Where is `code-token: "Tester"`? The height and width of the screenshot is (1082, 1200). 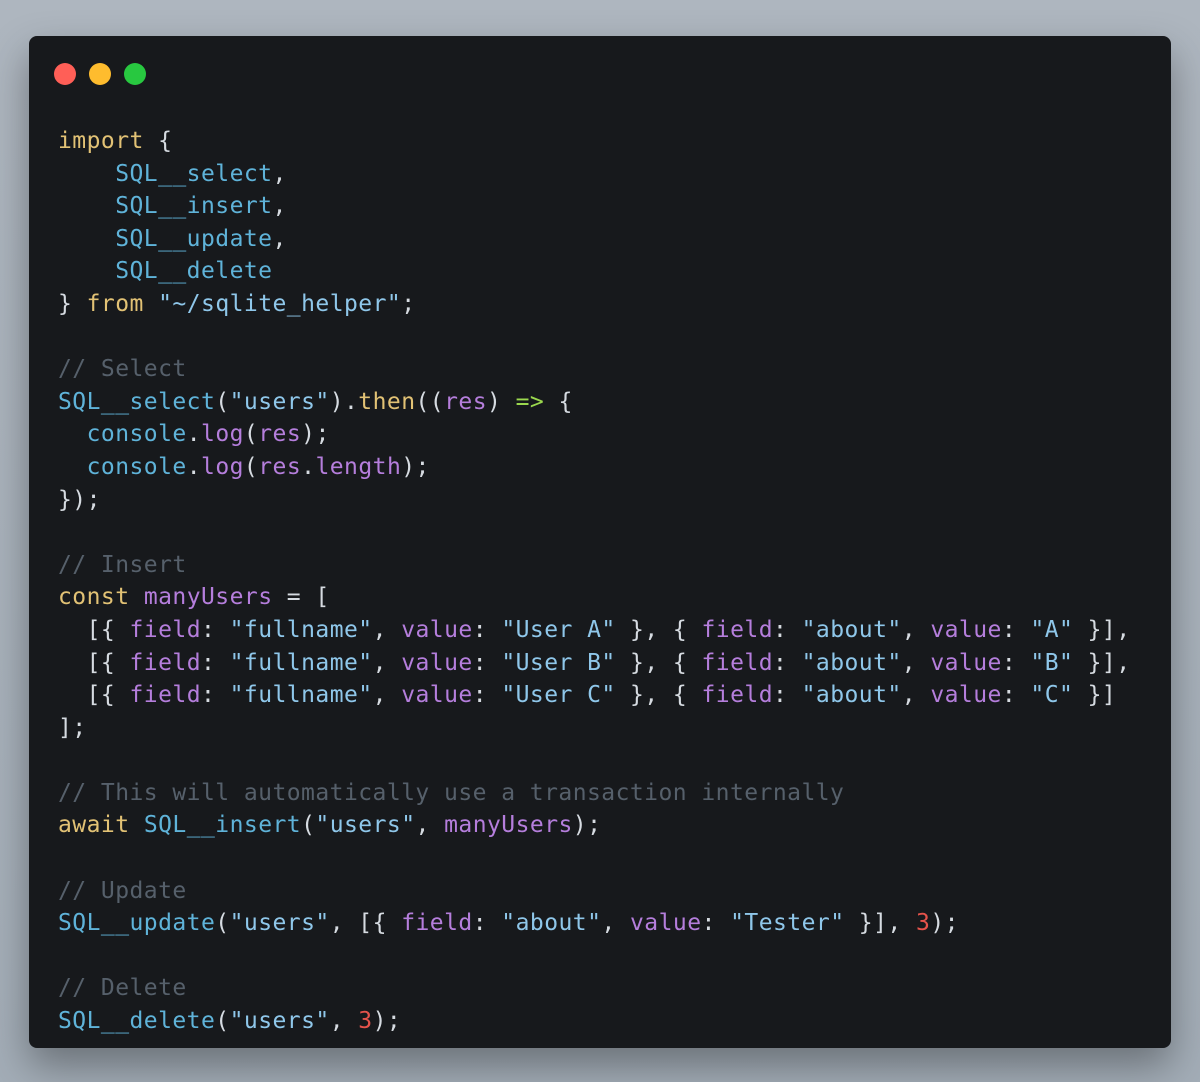
code-token: "Tester" is located at coordinates (787, 923).